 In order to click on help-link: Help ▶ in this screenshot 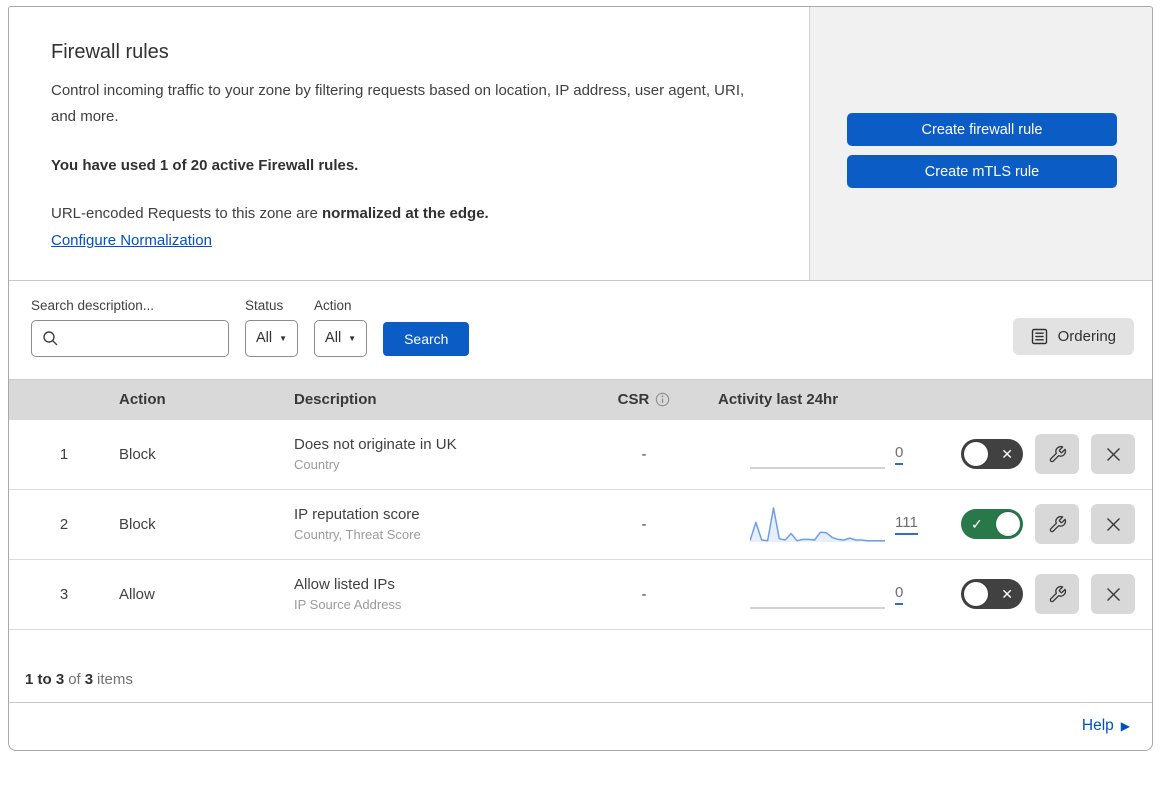, I will do `click(1106, 726)`.